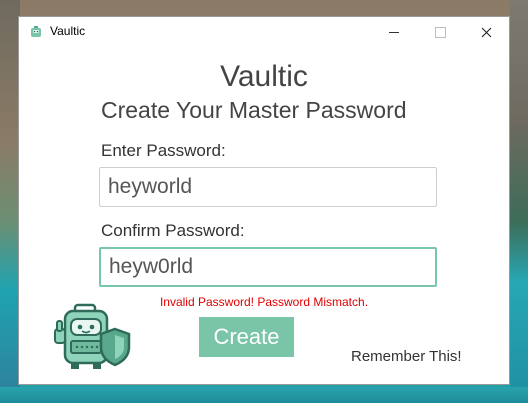 The height and width of the screenshot is (403, 528). Describe the element at coordinates (92, 336) in the screenshot. I see `robot-with-shield-icon` at that location.